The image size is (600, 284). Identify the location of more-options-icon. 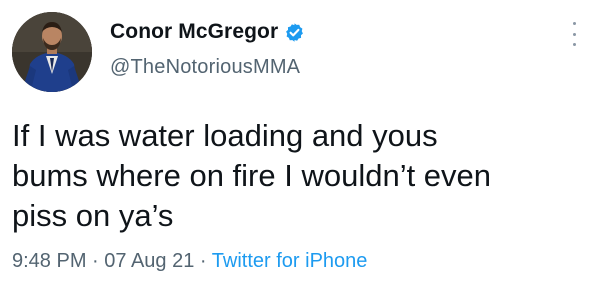
(574, 34).